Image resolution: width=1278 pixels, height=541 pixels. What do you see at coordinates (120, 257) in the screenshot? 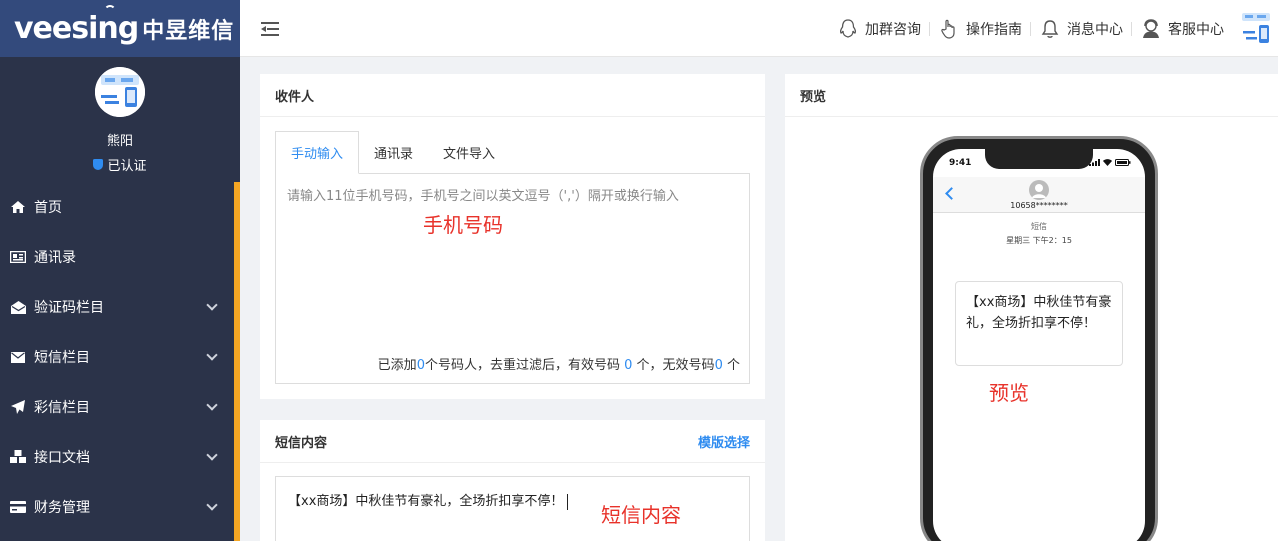
I see `sidebar-item-contacts: 通讯录` at bounding box center [120, 257].